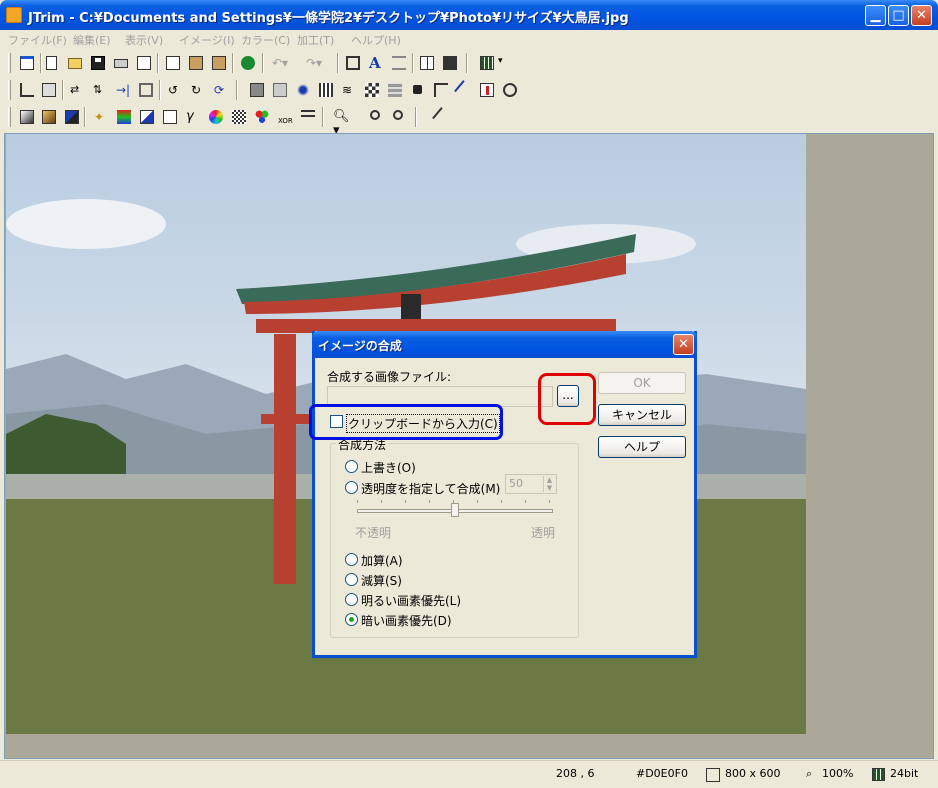  What do you see at coordinates (372, 90) in the screenshot?
I see `tile-pattern-icon` at bounding box center [372, 90].